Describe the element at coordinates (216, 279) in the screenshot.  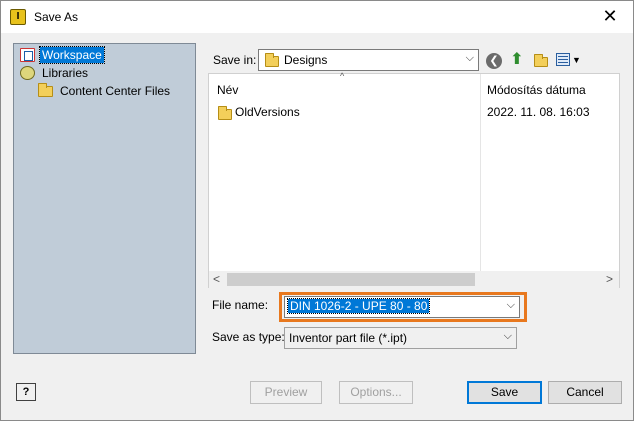
I see `scroll-left-icon: <` at that location.